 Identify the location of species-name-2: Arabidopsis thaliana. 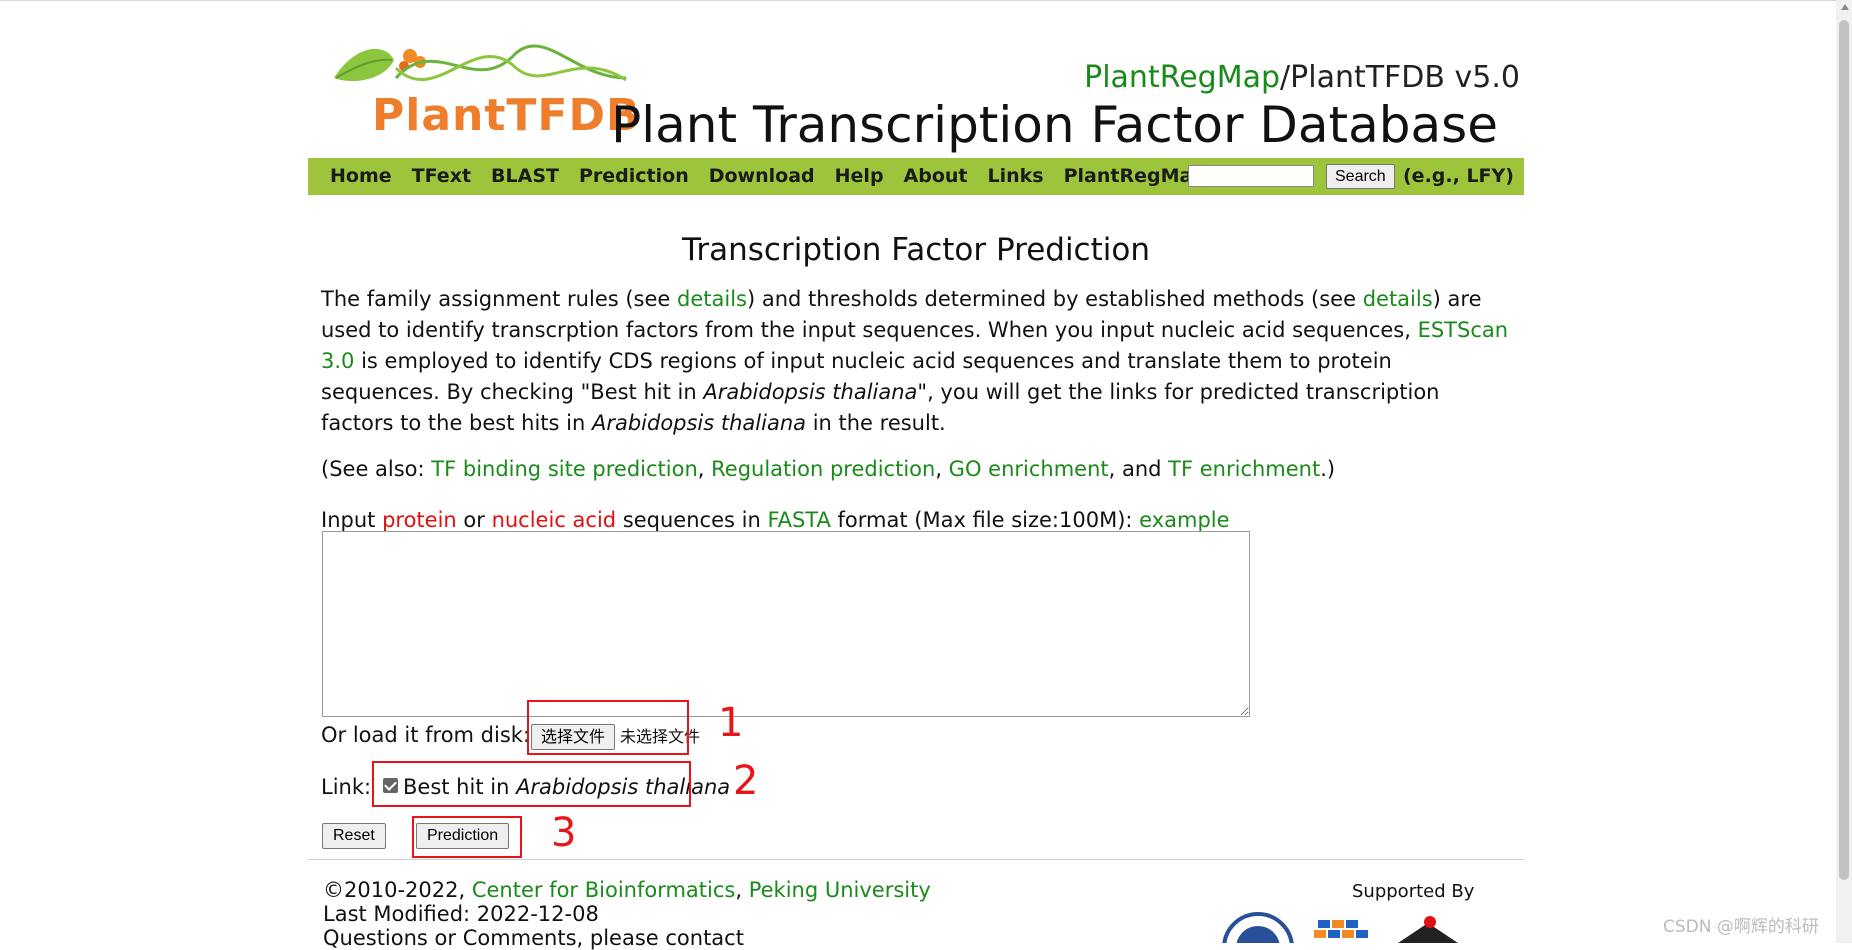
(699, 423).